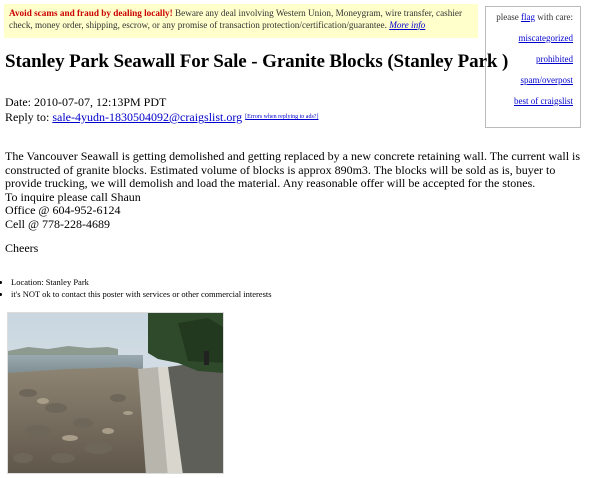  What do you see at coordinates (509, 17) in the screenshot?
I see `flag-prefix: please` at bounding box center [509, 17].